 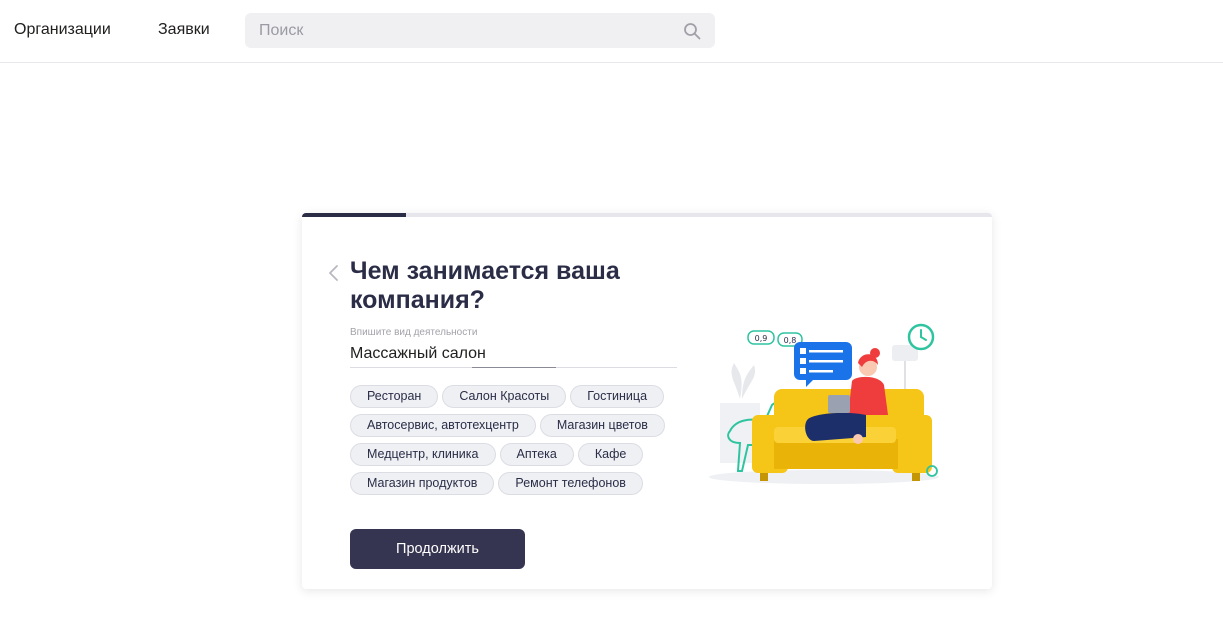 I want to click on search-input, so click(x=460, y=30).